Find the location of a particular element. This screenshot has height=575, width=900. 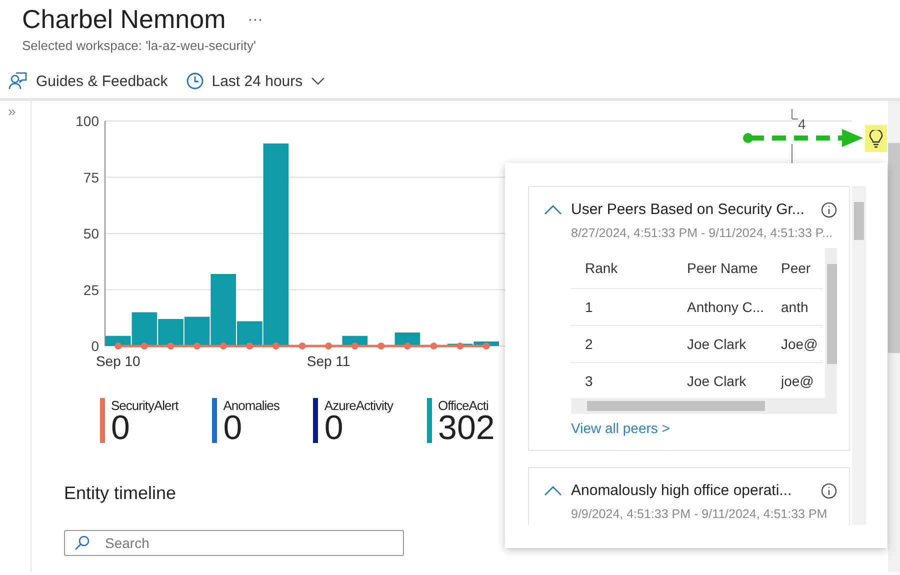

chevron-down-icon is located at coordinates (317, 81).